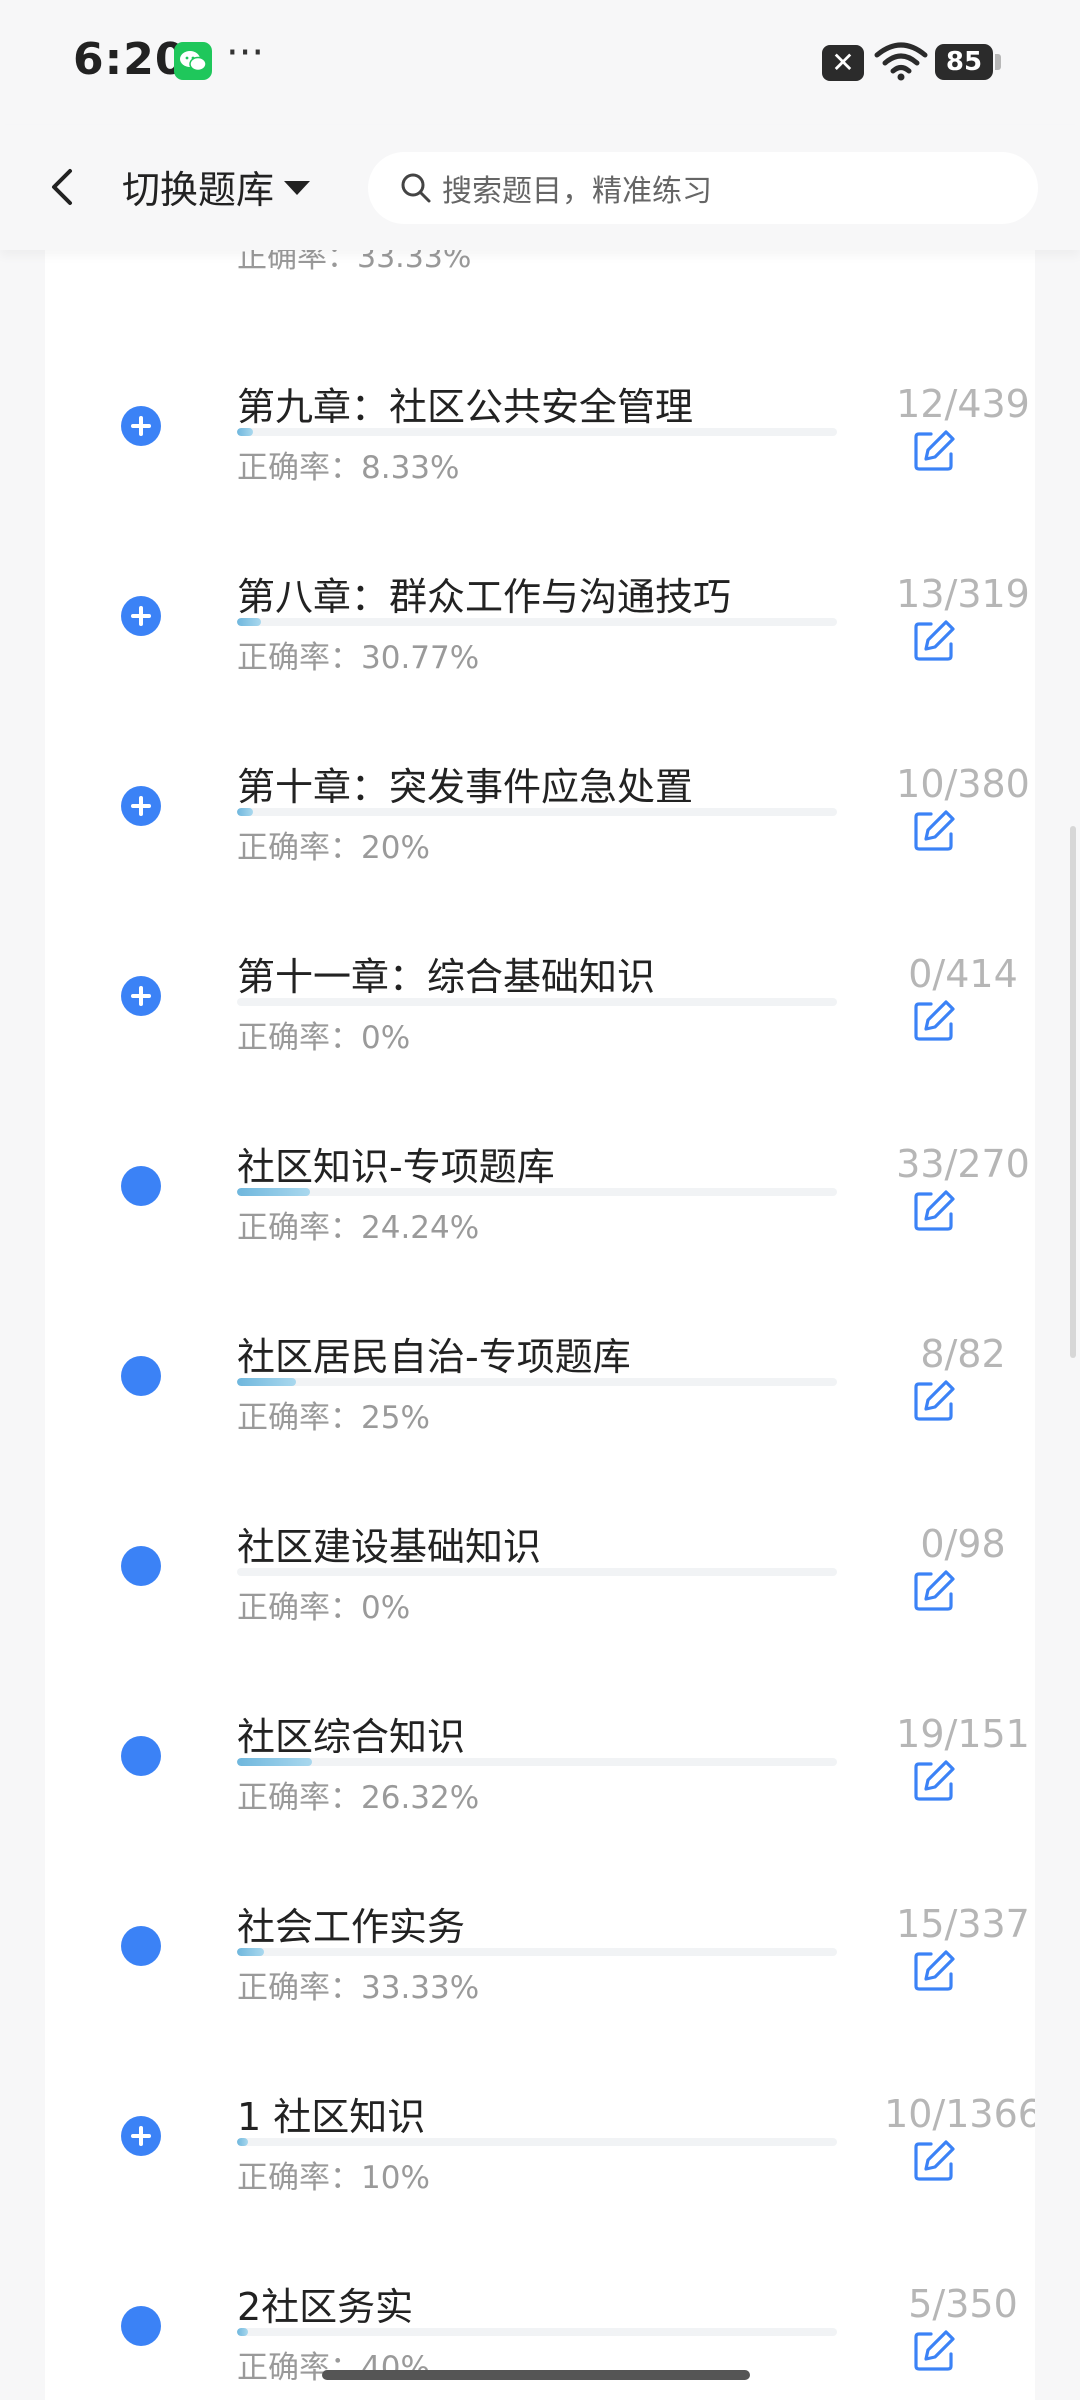  What do you see at coordinates (1073, 1092) in the screenshot?
I see `scrollbar` at bounding box center [1073, 1092].